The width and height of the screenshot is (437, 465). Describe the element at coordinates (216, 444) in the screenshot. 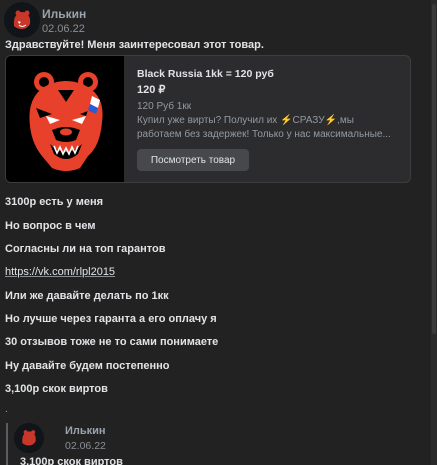

I see `quoted-message: Илькин 02.06.22 3,100р скок виртов` at that location.